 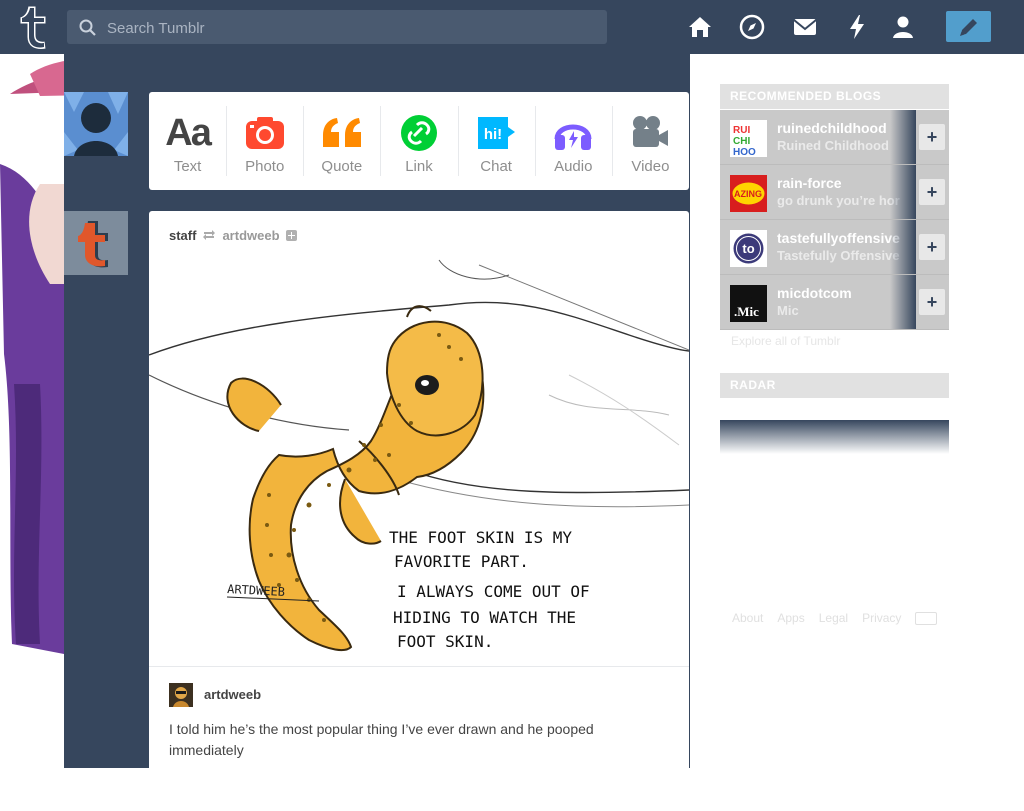 I want to click on link-post-button: Link, so click(x=418, y=141).